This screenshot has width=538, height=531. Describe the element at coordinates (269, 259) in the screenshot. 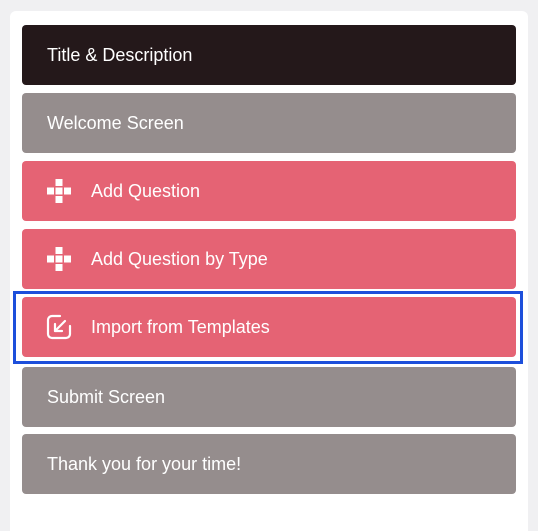

I see `add-question-by-type-button: Add Question by Type` at that location.